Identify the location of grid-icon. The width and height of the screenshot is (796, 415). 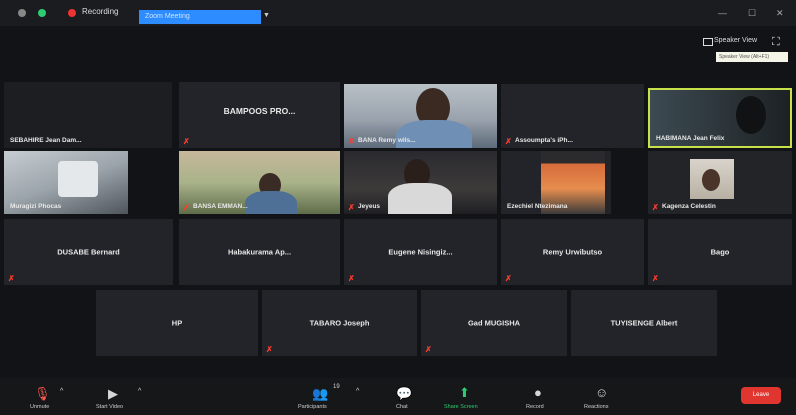
(708, 42).